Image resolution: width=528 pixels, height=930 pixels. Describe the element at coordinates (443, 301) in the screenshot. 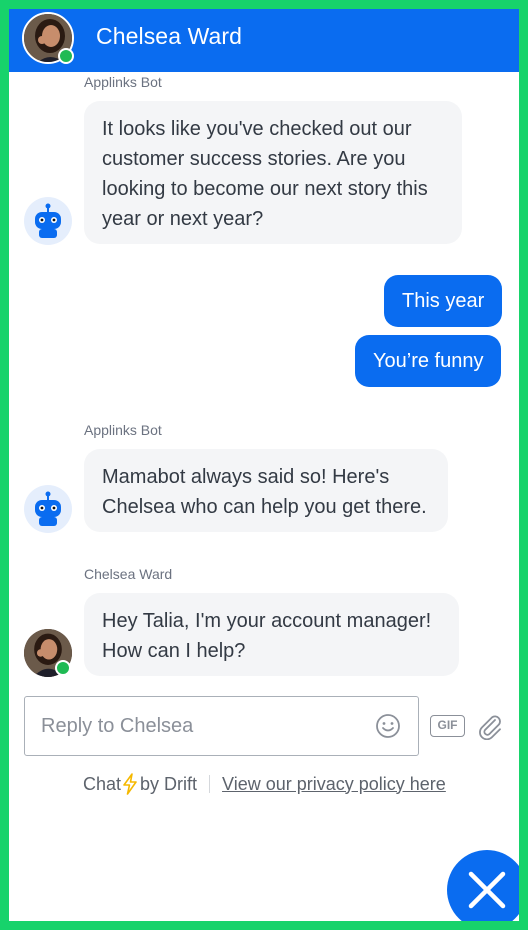

I see `user-message-bubble: This year` at that location.